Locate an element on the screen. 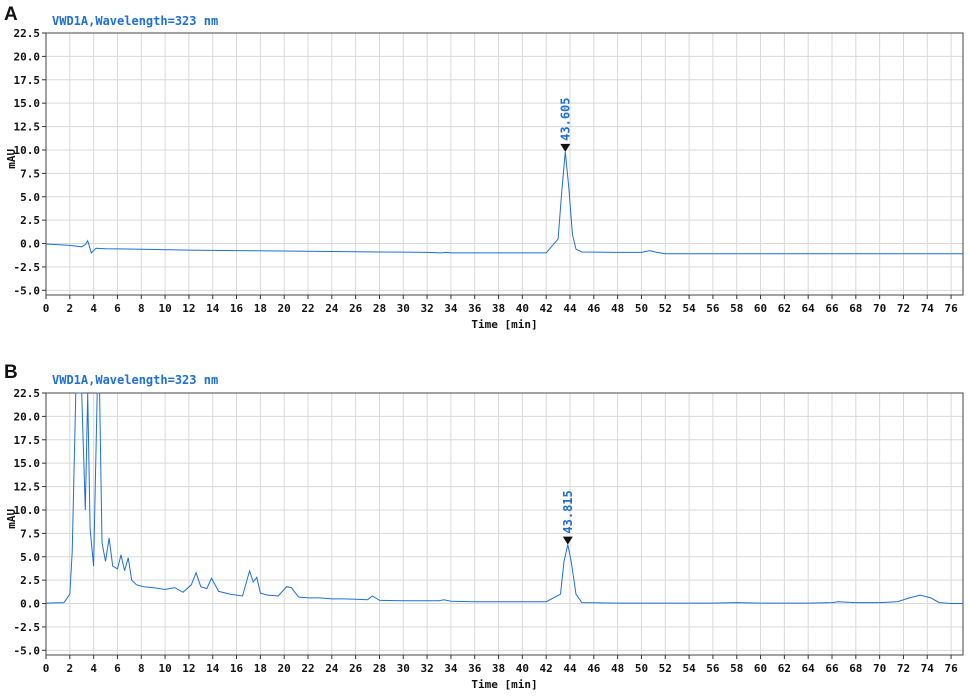 The height and width of the screenshot is (700, 969). x-tick-label: 24 is located at coordinates (332, 668).